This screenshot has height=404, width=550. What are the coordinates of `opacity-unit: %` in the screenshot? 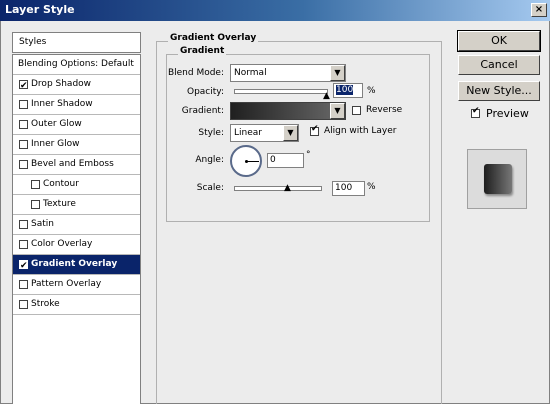 It's located at (371, 91).